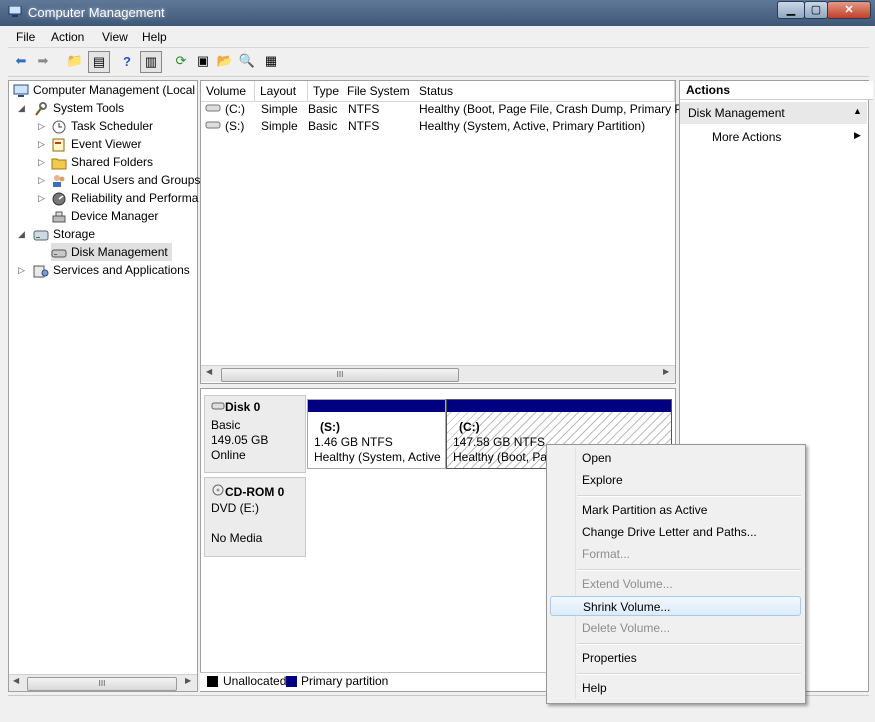 This screenshot has width=875, height=722. Describe the element at coordinates (96, 144) in the screenshot. I see `tree-item-event-viewer: Event Viewer` at that location.